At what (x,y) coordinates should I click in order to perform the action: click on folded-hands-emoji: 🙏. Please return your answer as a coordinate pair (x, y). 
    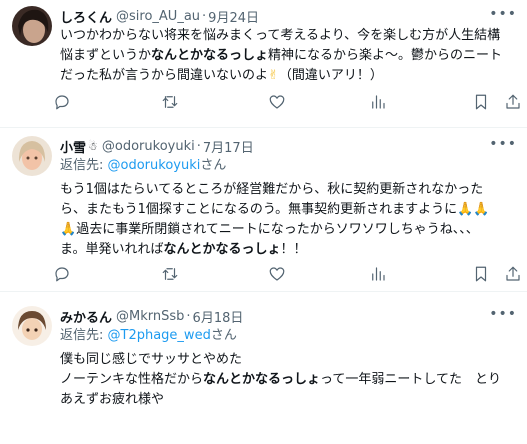
    Looking at the image, I should click on (68, 229).